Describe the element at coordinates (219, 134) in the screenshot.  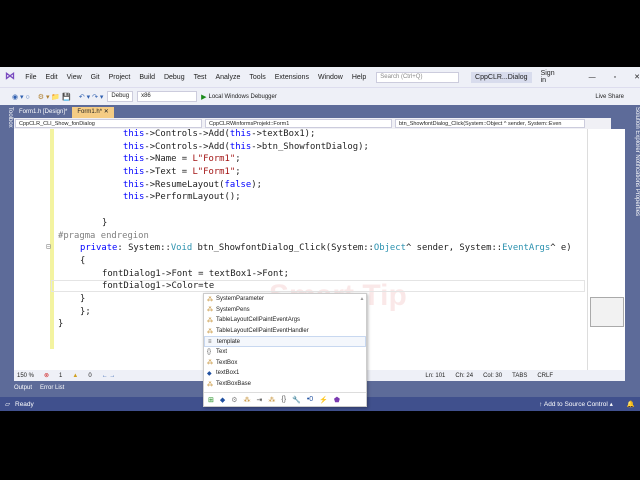
I see `code-line: this->Controls->Add(this->textBox1);` at that location.